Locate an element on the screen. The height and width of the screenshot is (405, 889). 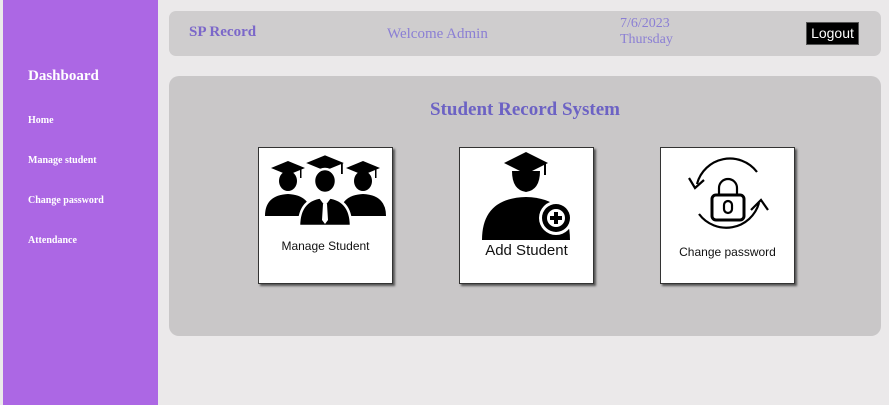
page-title: Student Record System is located at coordinates (525, 109).